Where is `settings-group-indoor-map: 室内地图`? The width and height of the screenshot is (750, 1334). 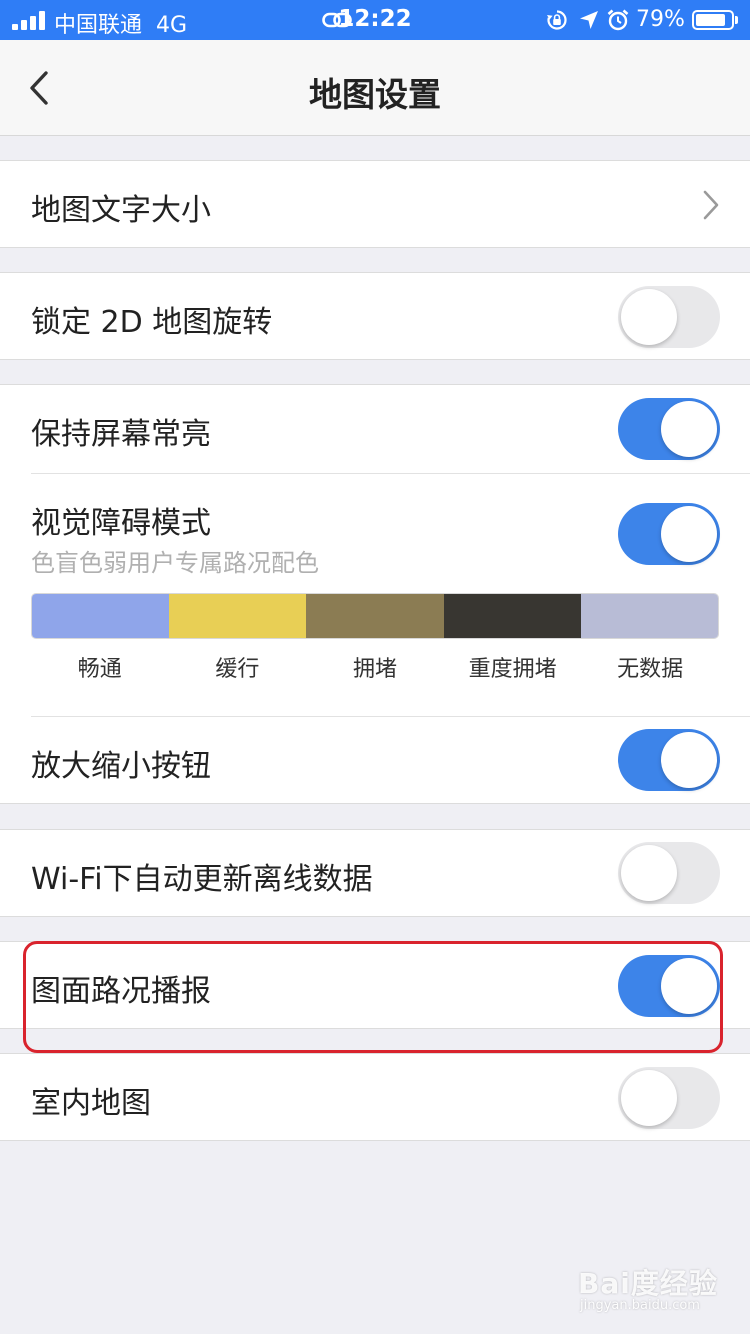 settings-group-indoor-map: 室内地图 is located at coordinates (375, 1097).